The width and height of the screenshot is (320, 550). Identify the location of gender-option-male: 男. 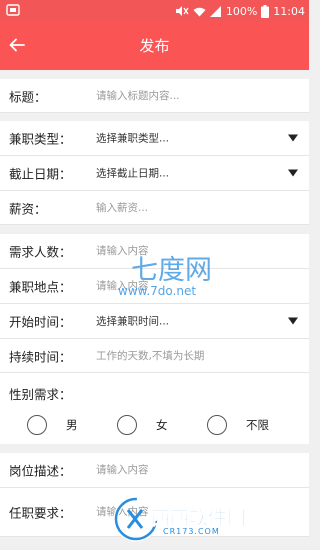
(52, 425).